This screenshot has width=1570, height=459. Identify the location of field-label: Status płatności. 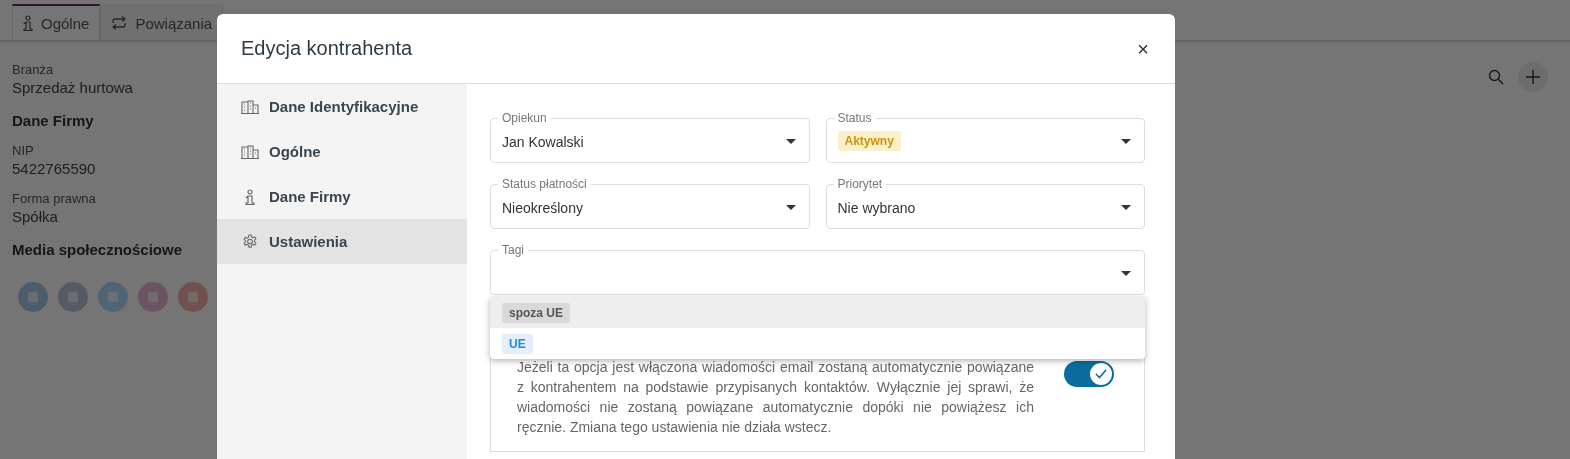
(544, 184).